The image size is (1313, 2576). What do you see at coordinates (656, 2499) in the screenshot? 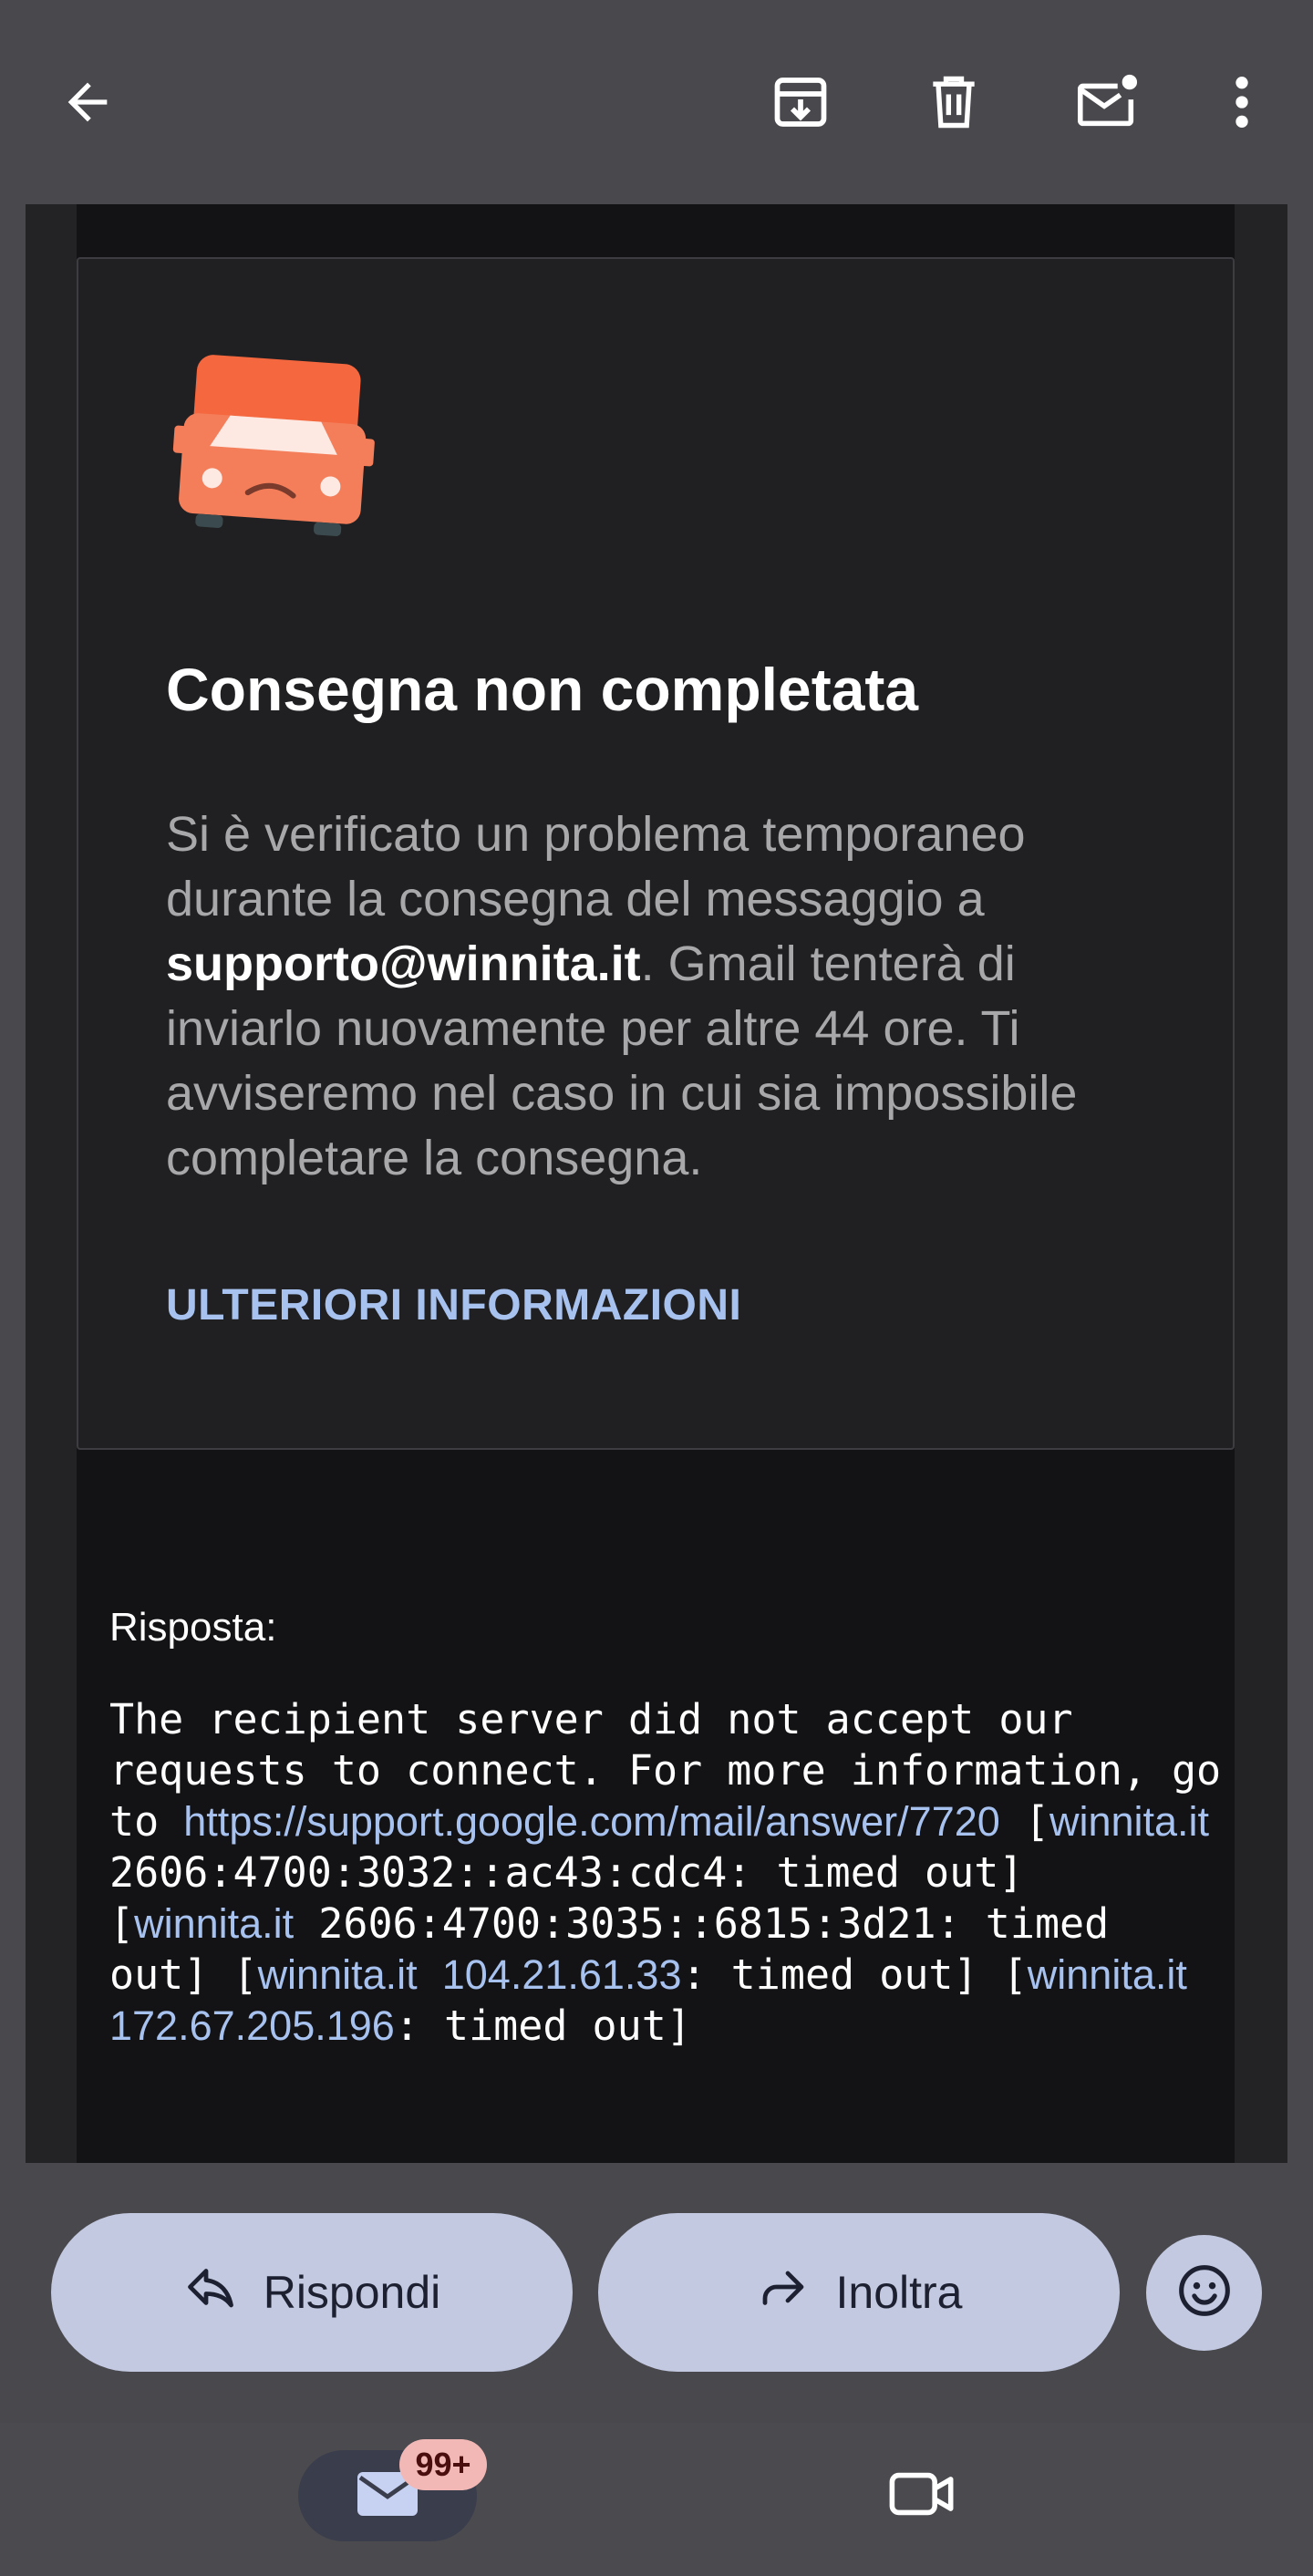
I see `bottom-navigation: 99+` at bounding box center [656, 2499].